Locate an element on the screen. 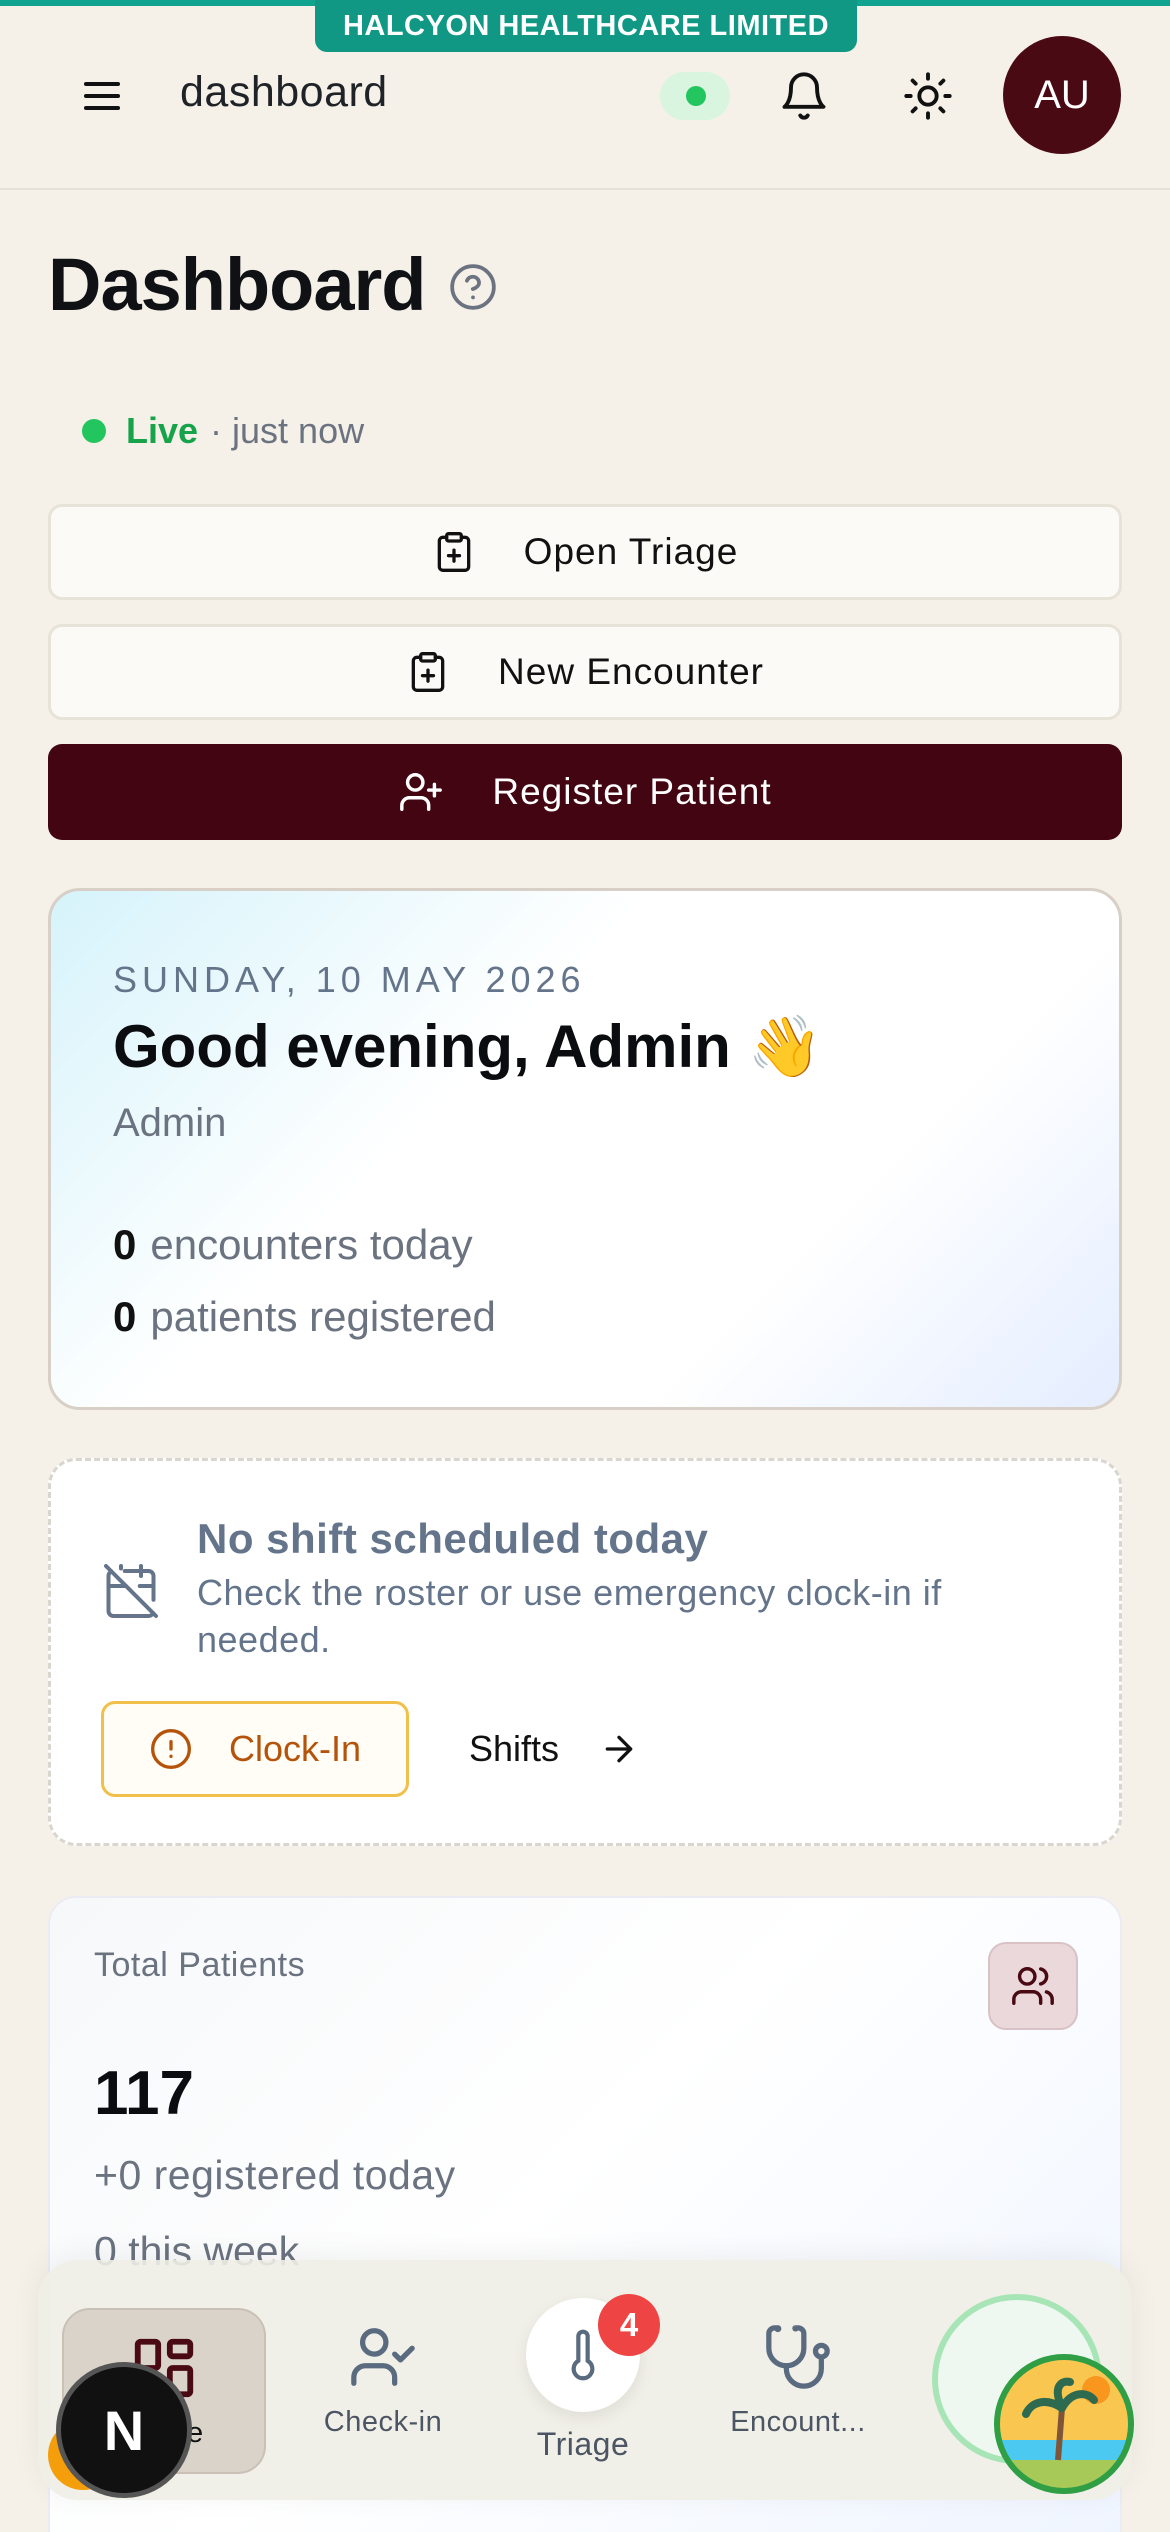 The image size is (1170, 2532). register-patient-label: Register Patient is located at coordinates (632, 791).